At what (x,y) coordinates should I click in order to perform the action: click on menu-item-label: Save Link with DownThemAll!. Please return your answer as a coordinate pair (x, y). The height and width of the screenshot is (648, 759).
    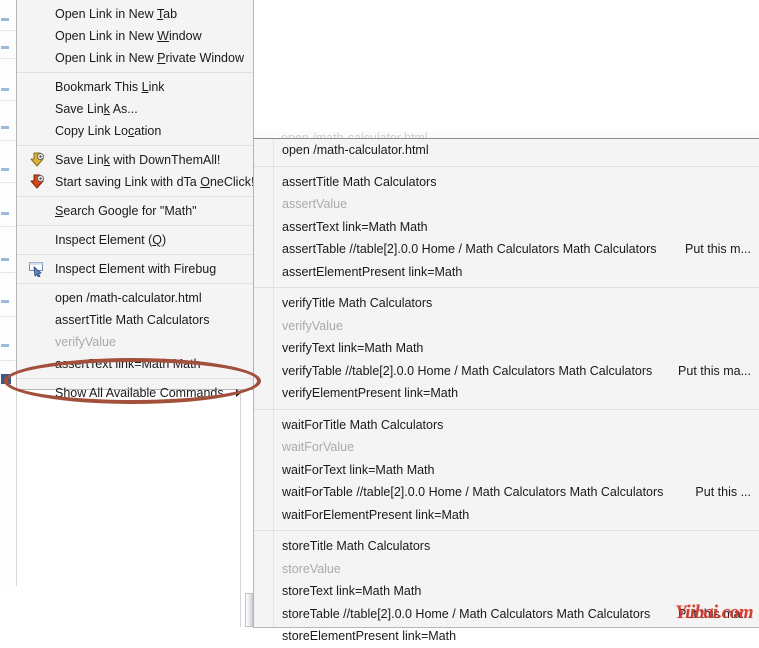
    Looking at the image, I should click on (138, 160).